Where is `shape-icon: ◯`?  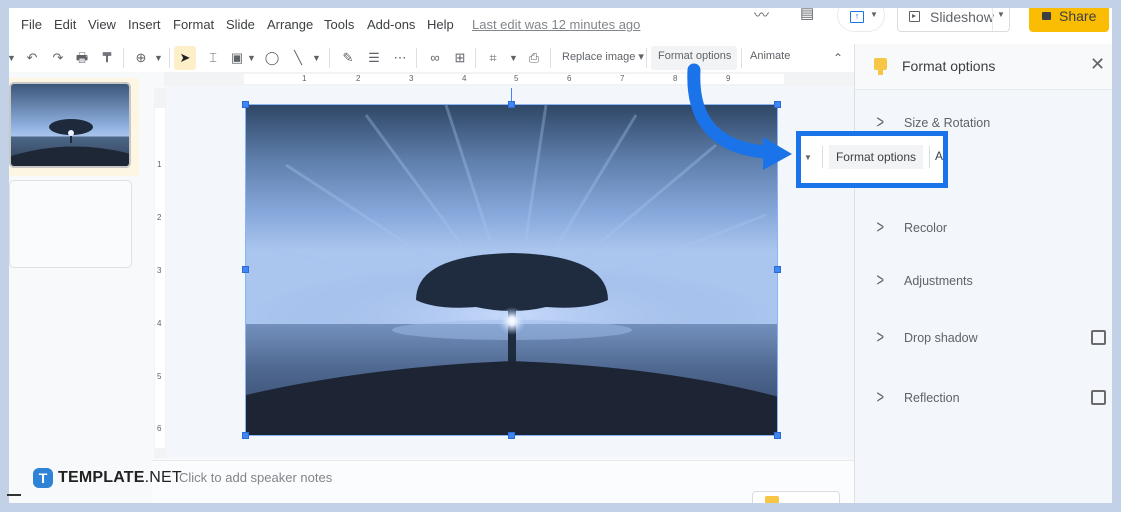 shape-icon: ◯ is located at coordinates (272, 58).